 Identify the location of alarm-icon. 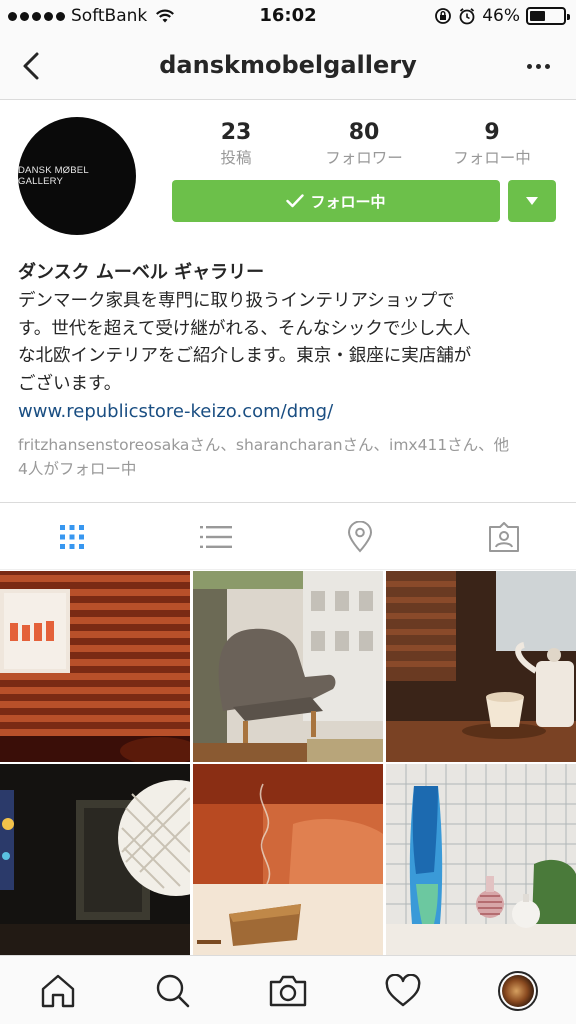
(467, 16).